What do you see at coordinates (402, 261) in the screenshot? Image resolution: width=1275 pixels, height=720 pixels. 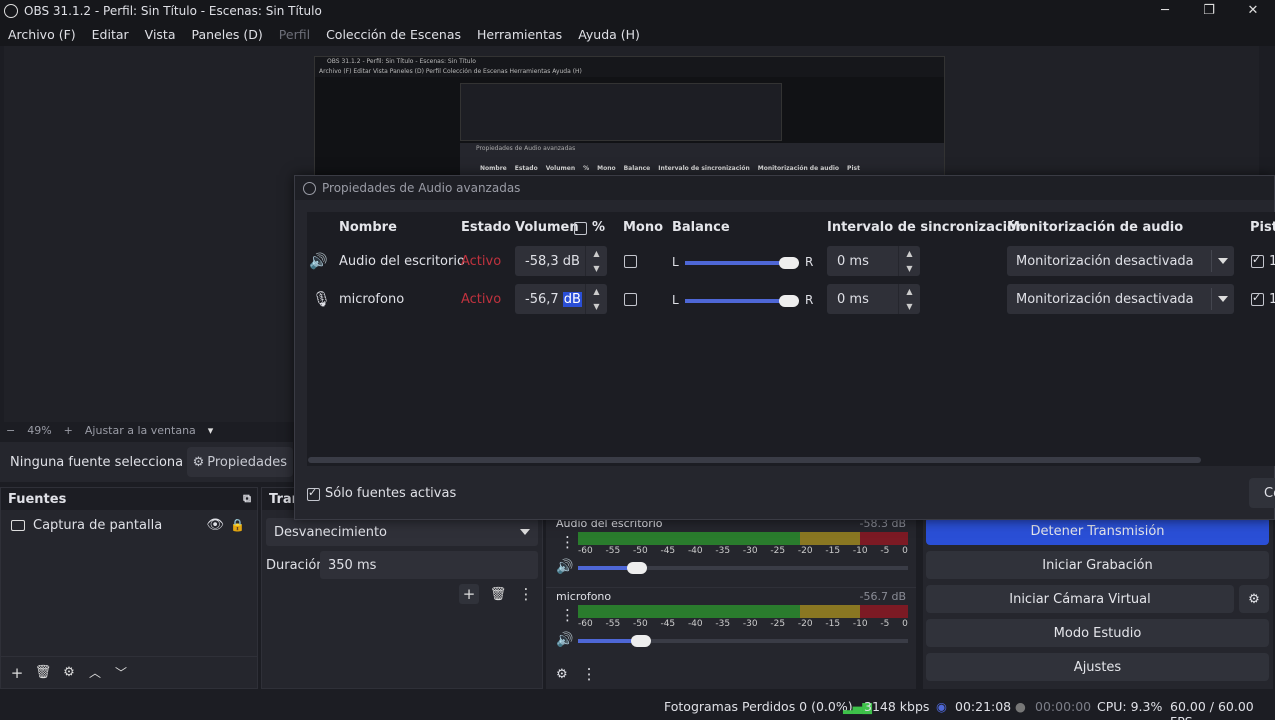 I see `row-name: Audio del escritorio` at bounding box center [402, 261].